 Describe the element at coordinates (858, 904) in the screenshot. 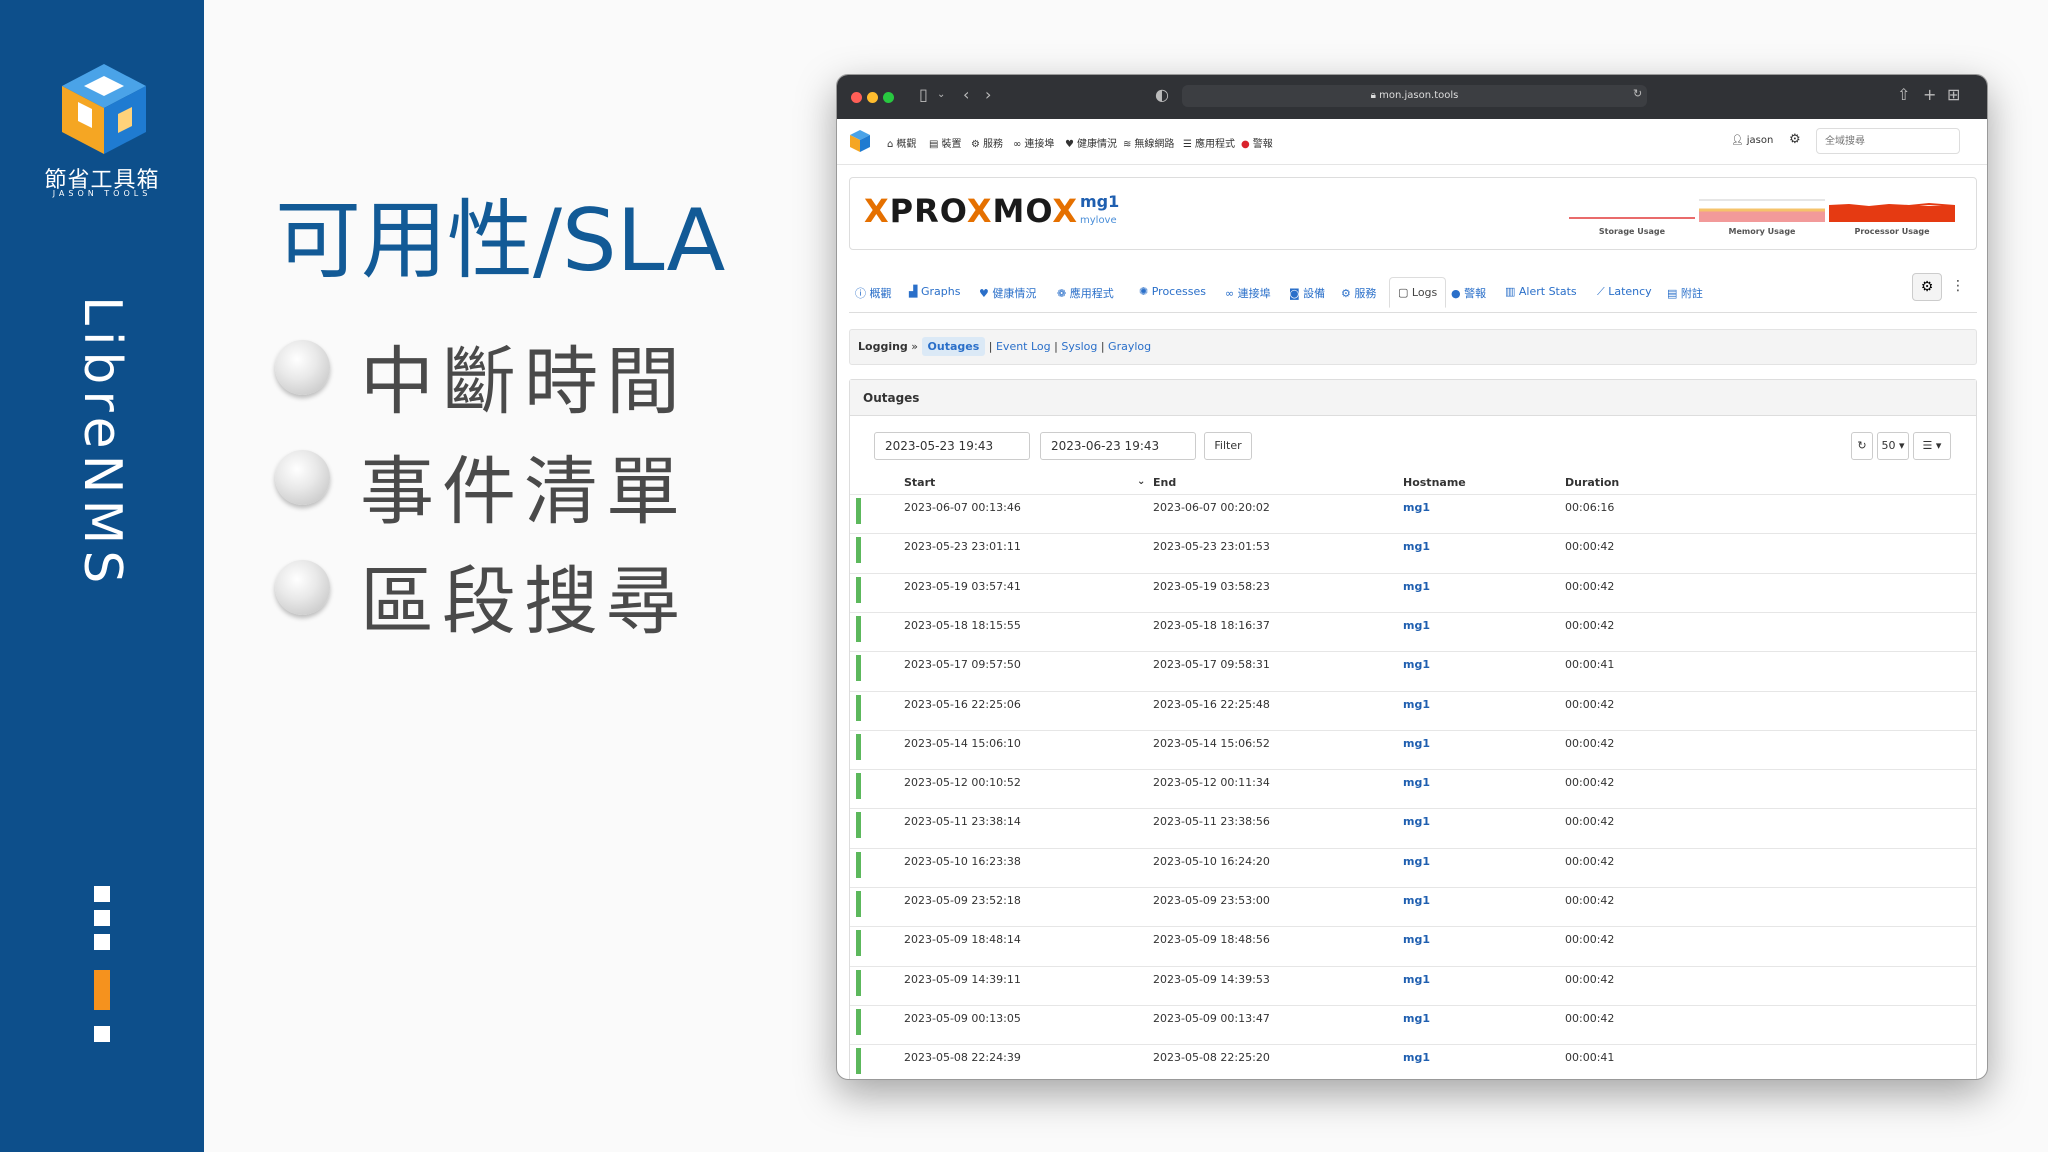

I see `status-bar` at that location.